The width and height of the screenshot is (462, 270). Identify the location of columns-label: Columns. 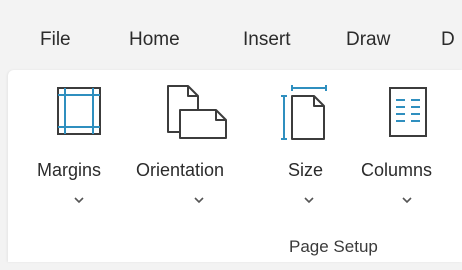
(397, 170).